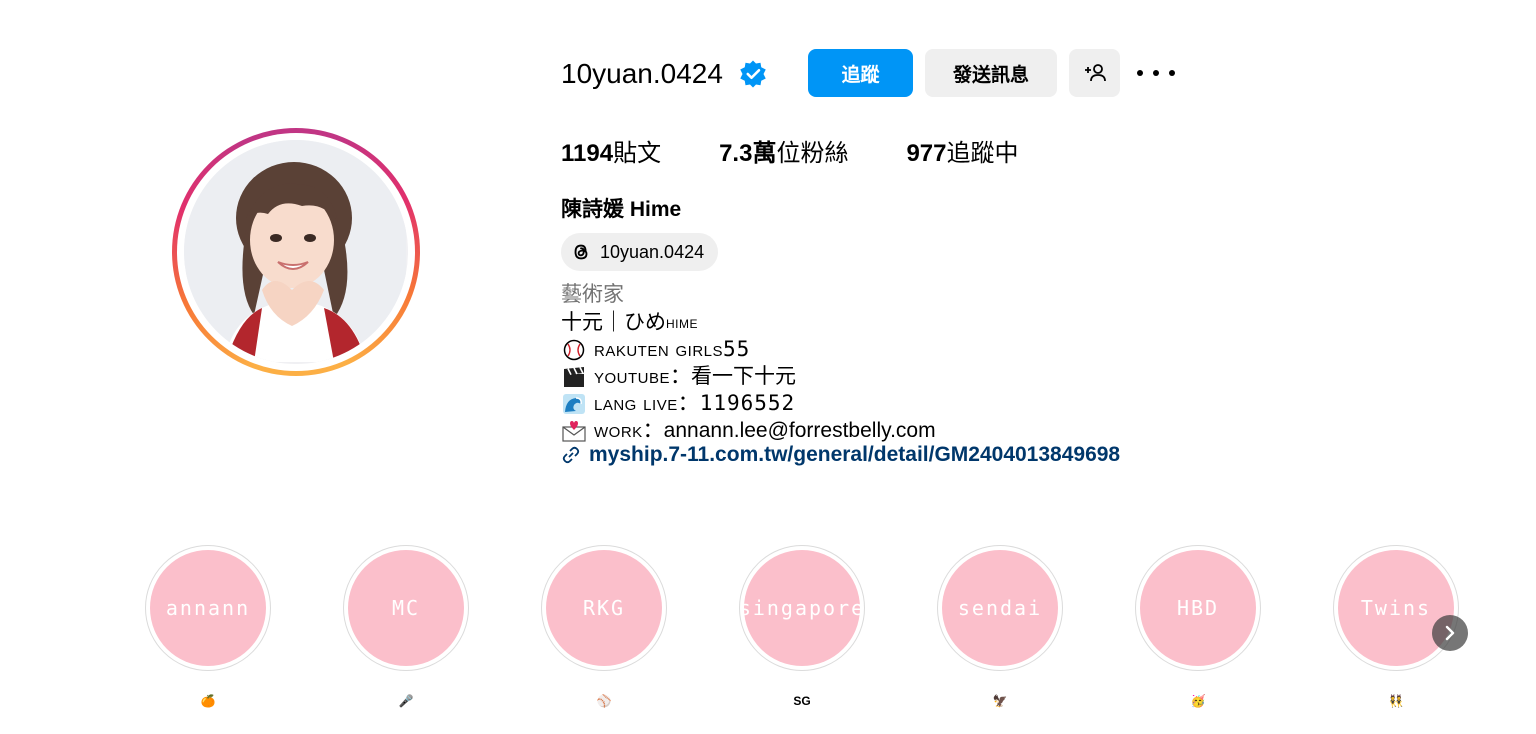 This screenshot has width=1536, height=734. What do you see at coordinates (991, 73) in the screenshot?
I see `send-message-button: 發送訊息` at bounding box center [991, 73].